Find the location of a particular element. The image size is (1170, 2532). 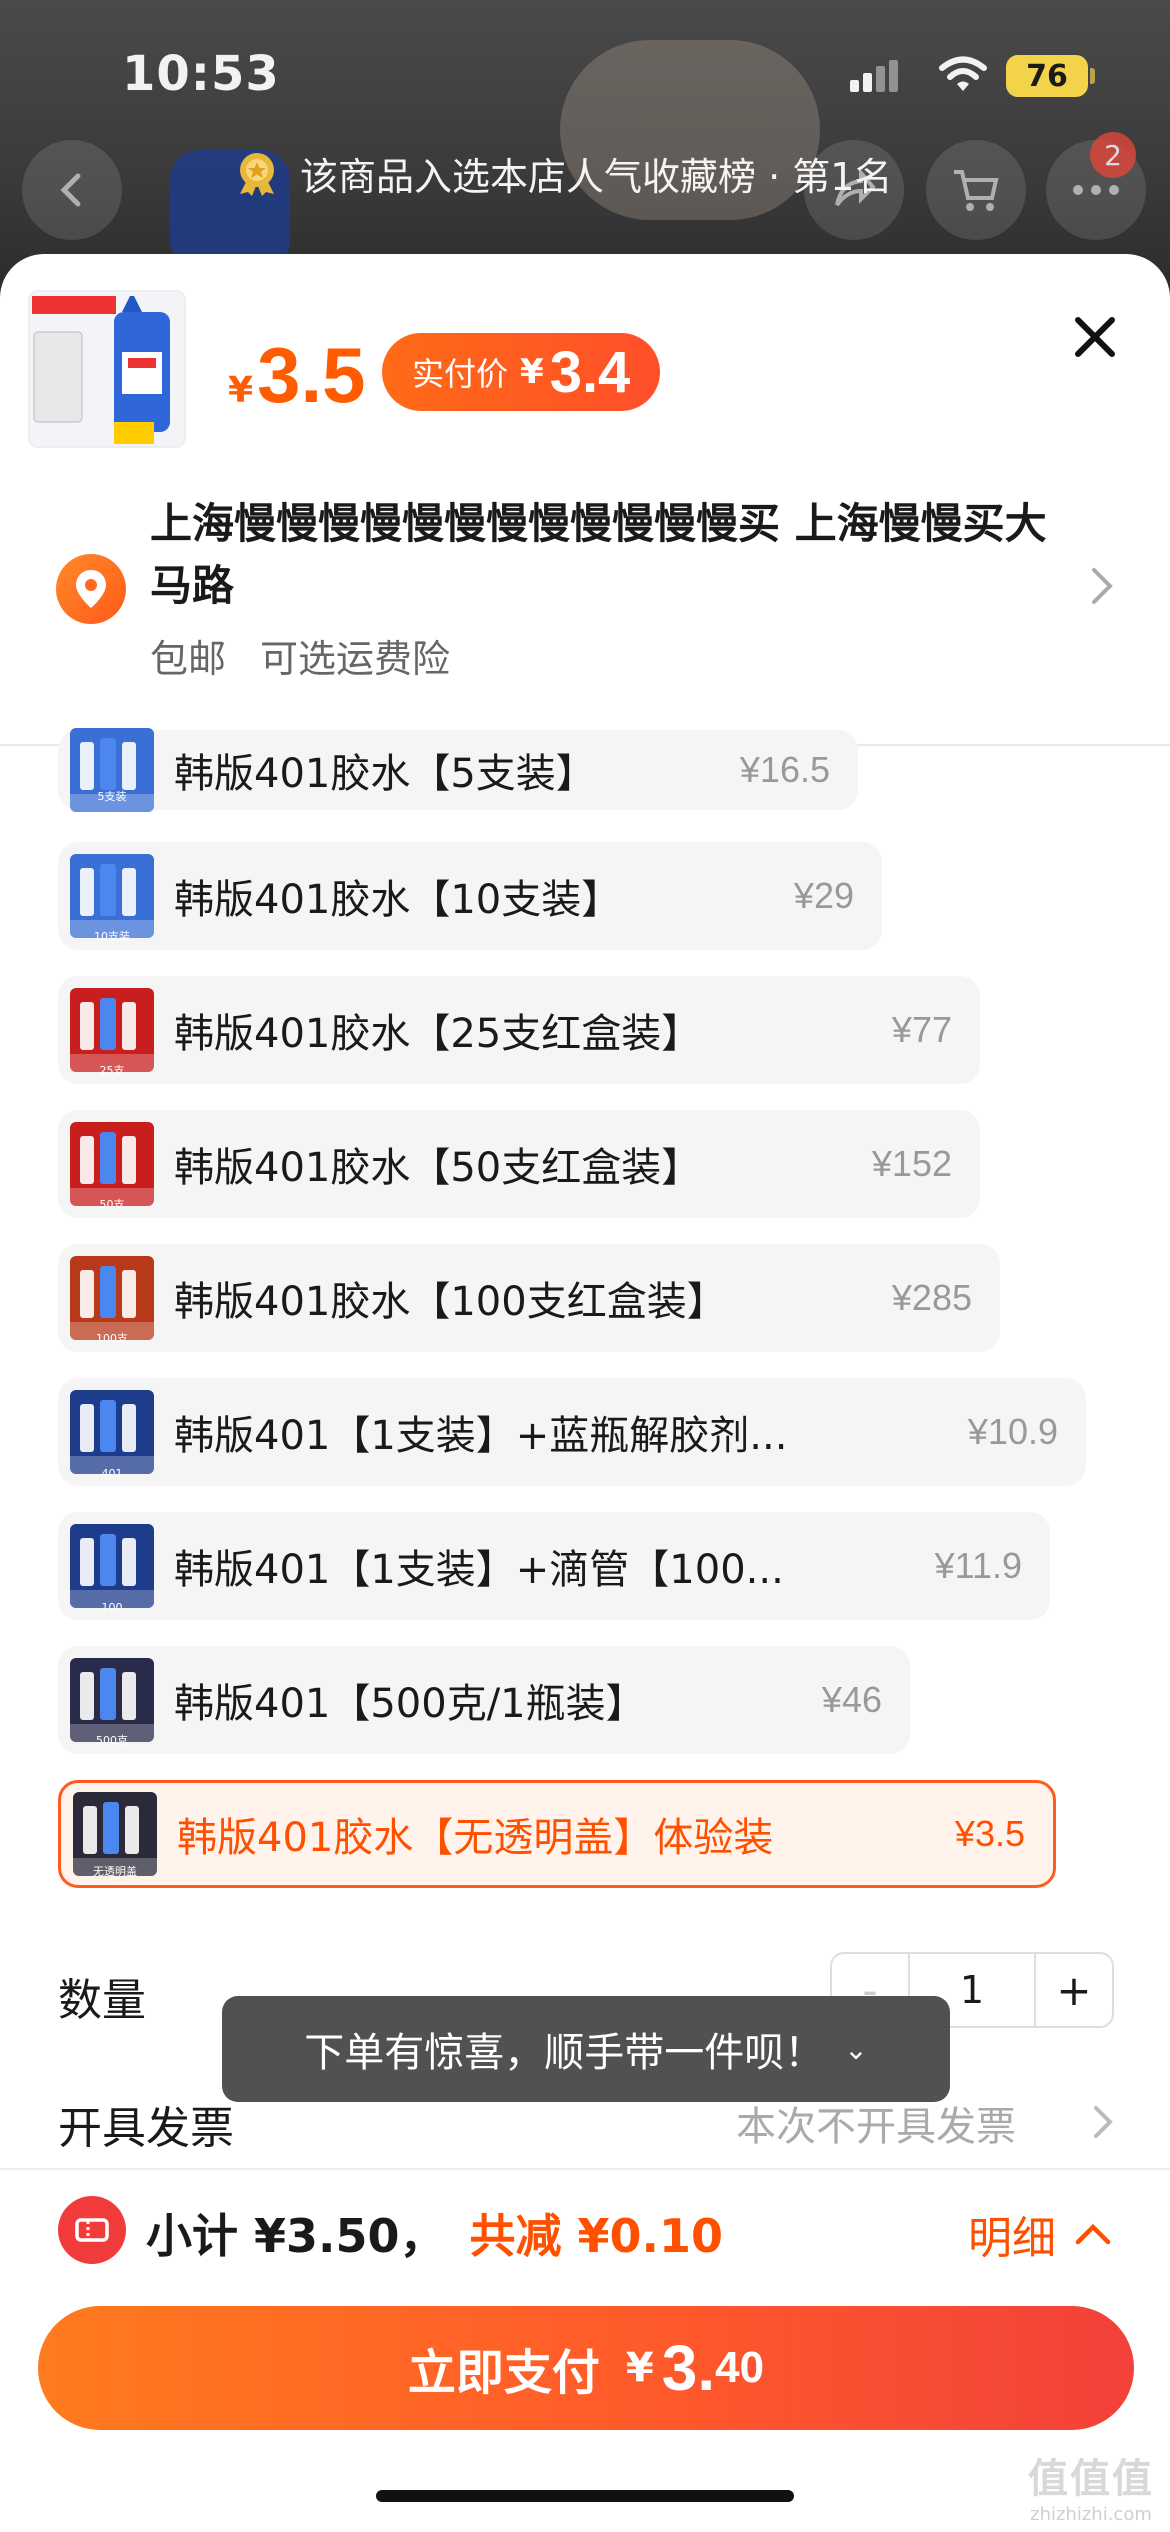

sku-option-price: ¥11.9 is located at coordinates (978, 1565).